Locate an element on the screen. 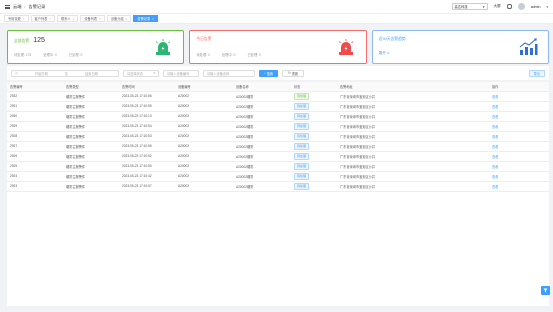 The image size is (553, 312). tab-item: 设备分组 × is located at coordinates (119, 18).